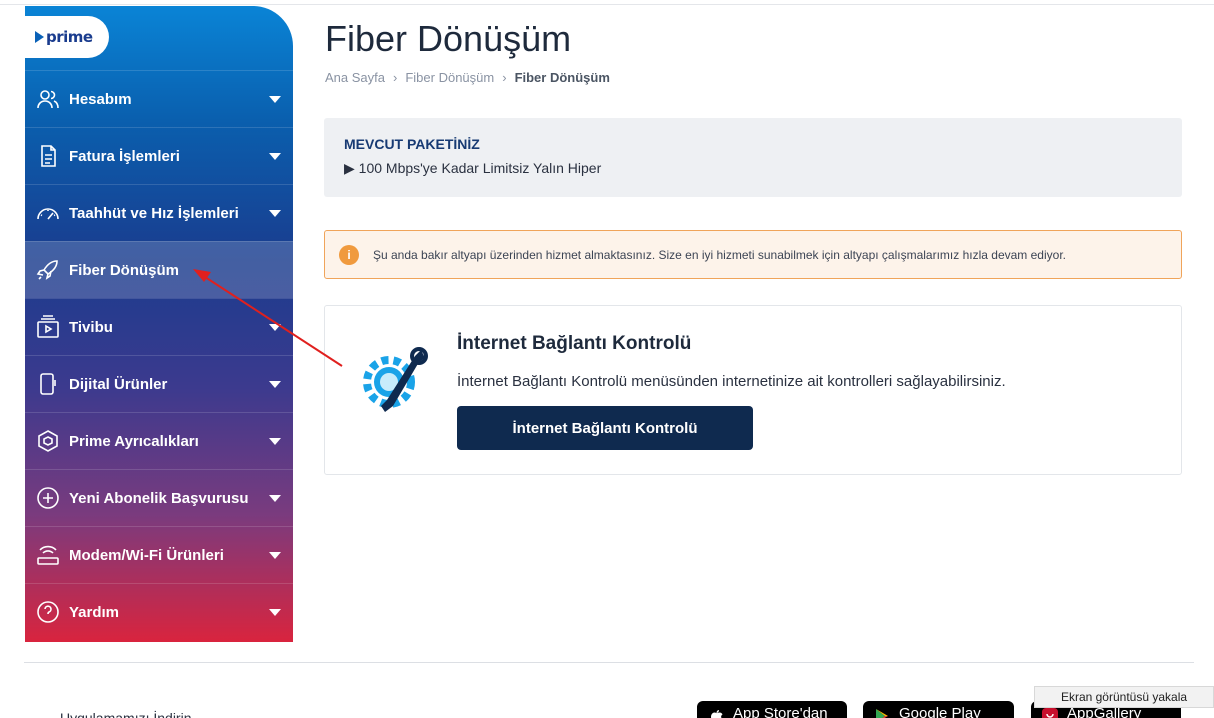  I want to click on breadcrumb-home-link: Ana Sayfa, so click(355, 77).